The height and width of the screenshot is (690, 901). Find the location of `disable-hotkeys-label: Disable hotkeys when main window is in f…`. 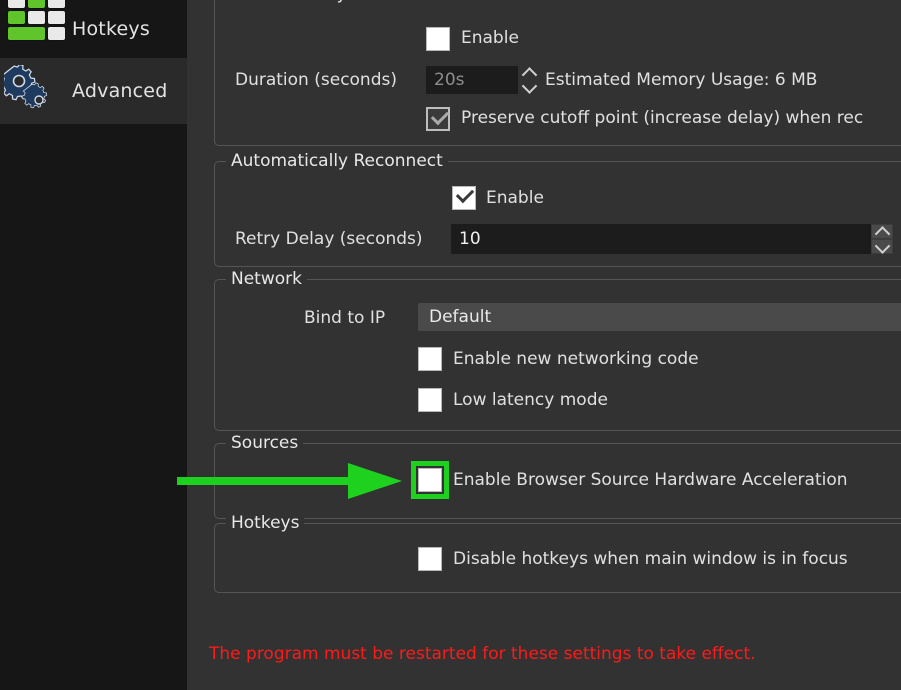

disable-hotkeys-label: Disable hotkeys when main window is in f… is located at coordinates (650, 559).